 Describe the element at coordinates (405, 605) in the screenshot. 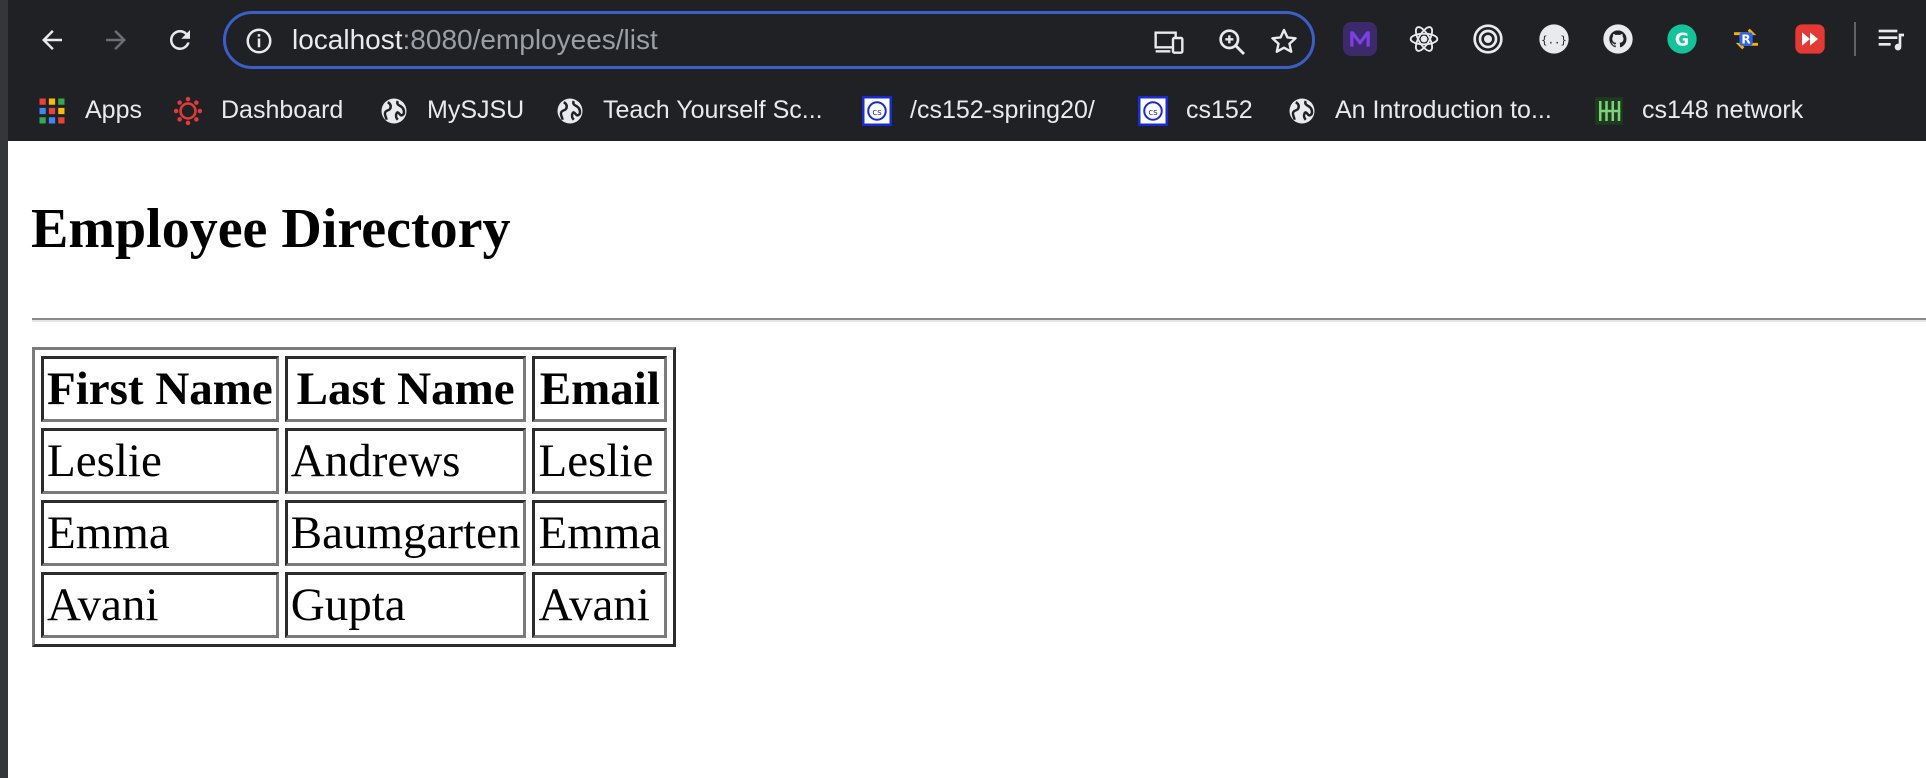

I see `cell-last-name: Gupta` at that location.